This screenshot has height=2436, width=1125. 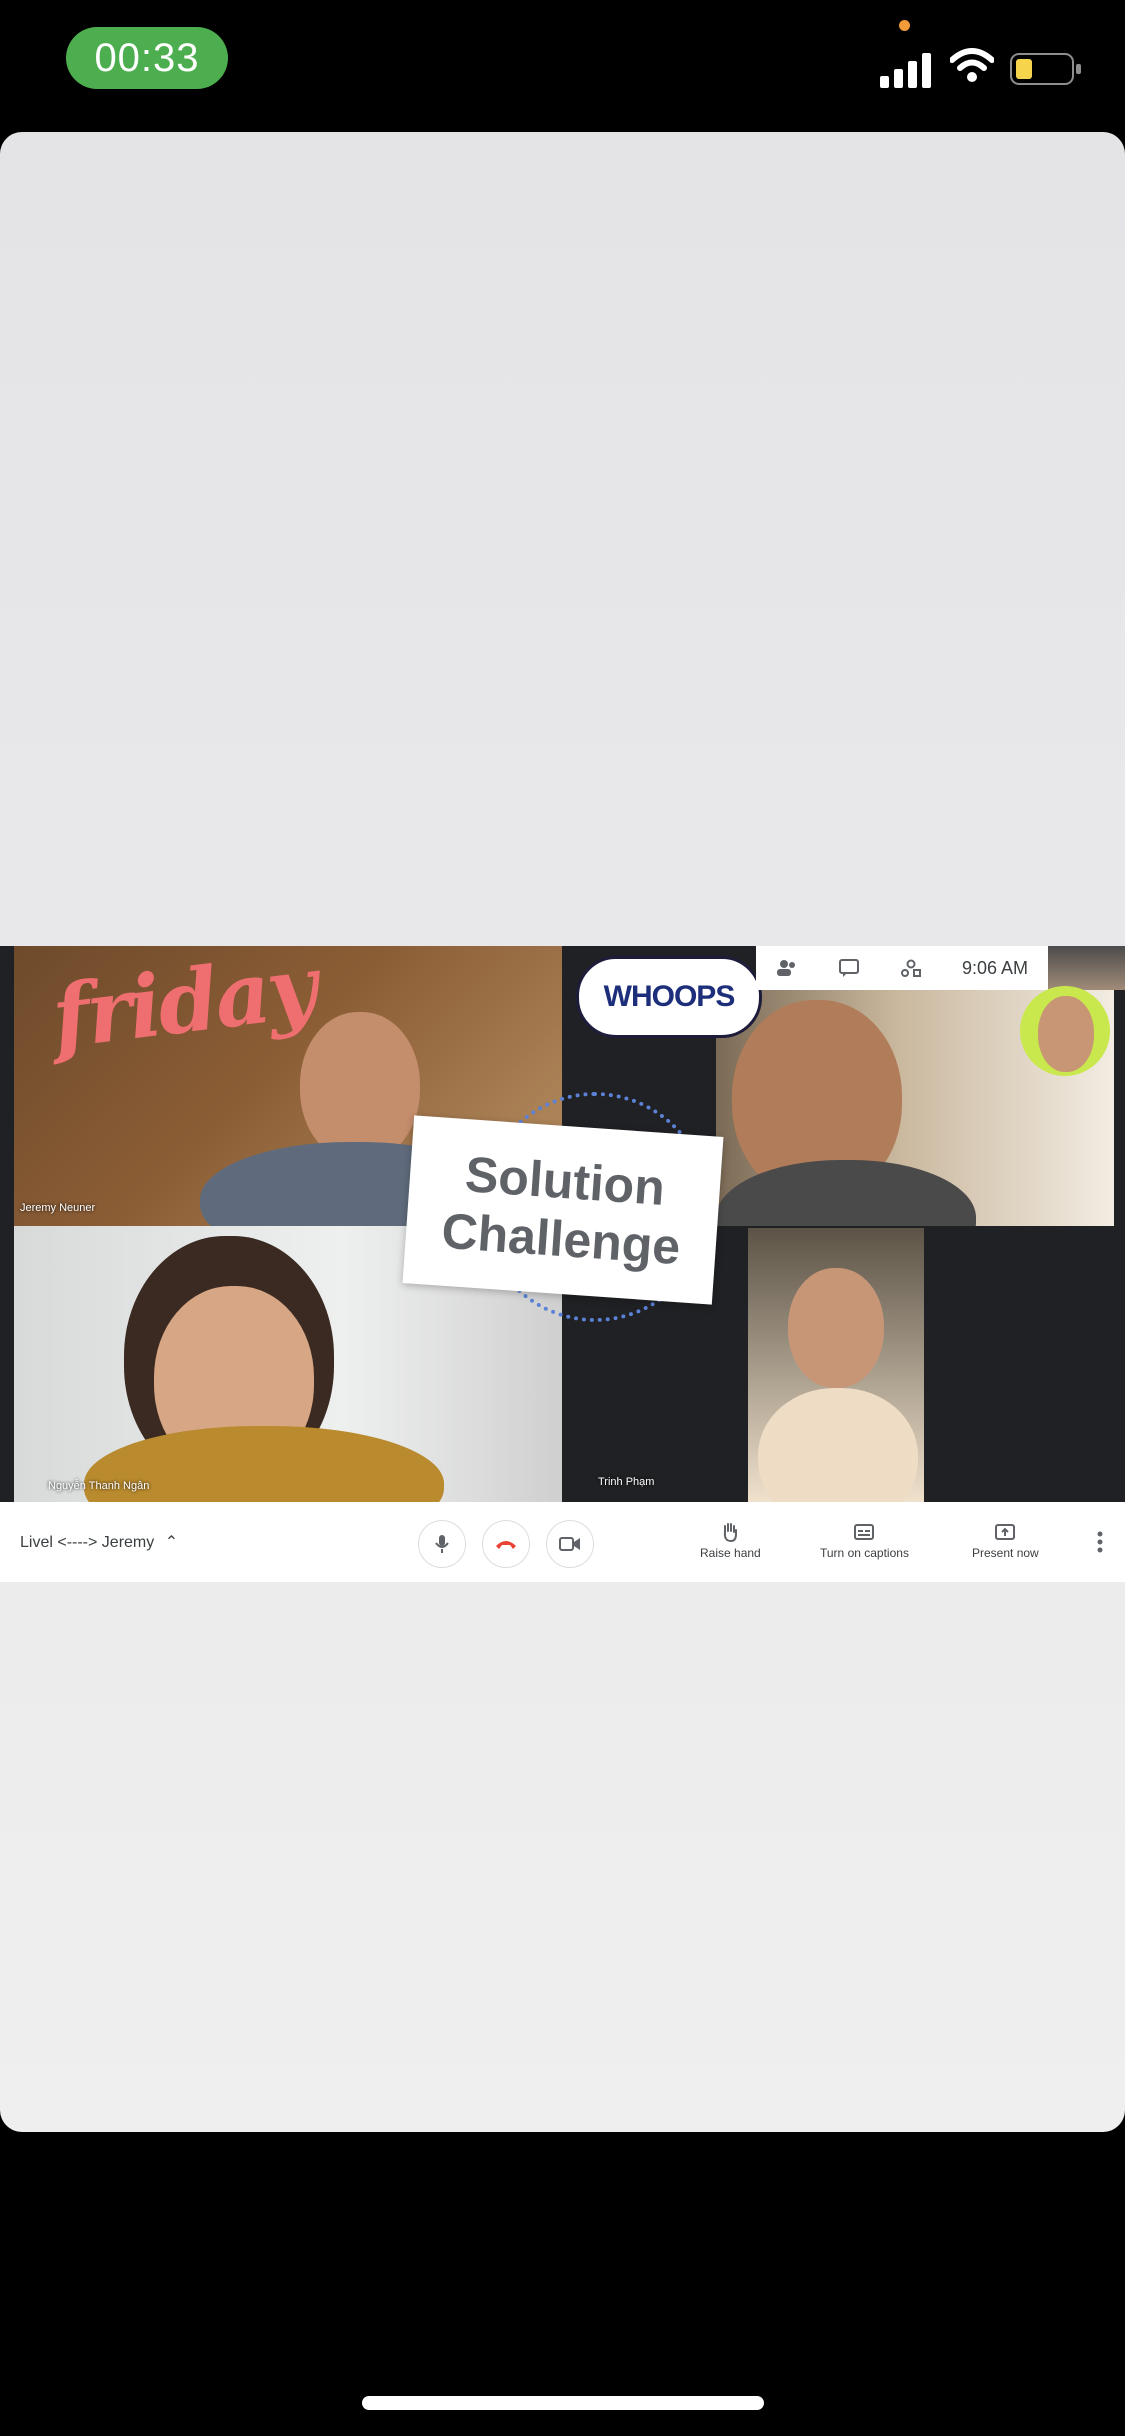 I want to click on call-timer: 00:33, so click(x=147, y=57).